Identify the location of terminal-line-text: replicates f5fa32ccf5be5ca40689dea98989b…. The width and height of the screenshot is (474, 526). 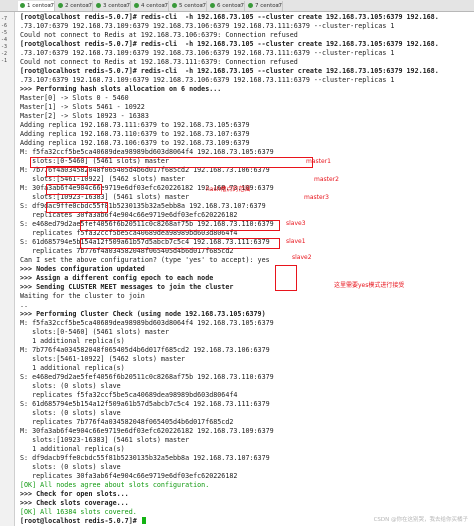
(129, 395).